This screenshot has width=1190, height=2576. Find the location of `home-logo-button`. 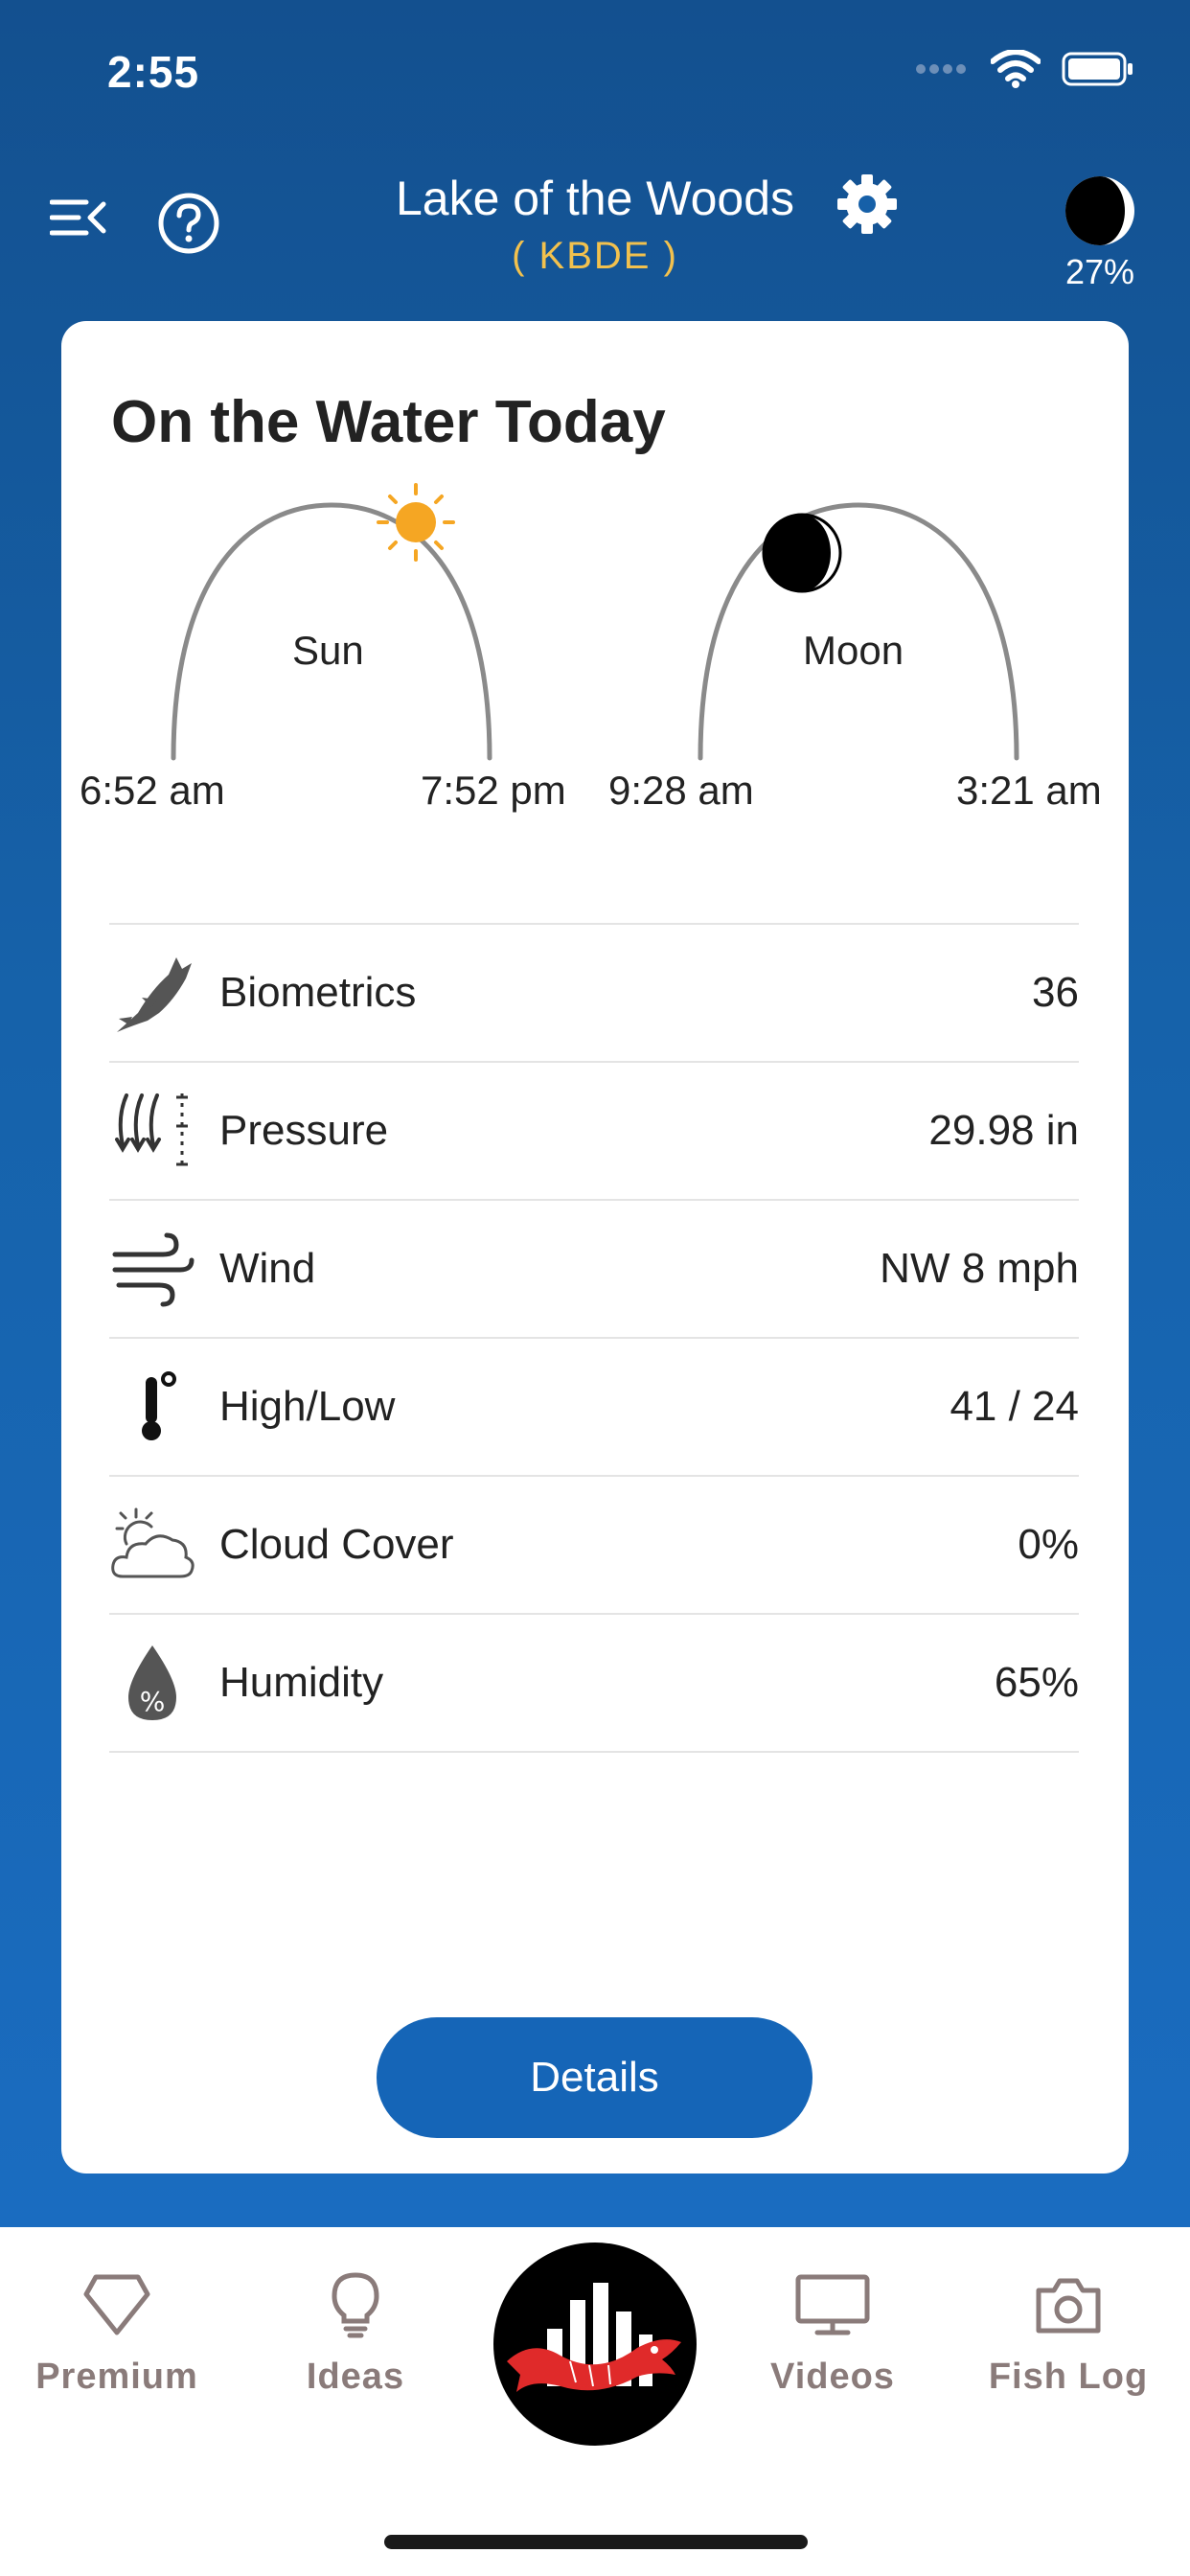

home-logo-button is located at coordinates (595, 2344).